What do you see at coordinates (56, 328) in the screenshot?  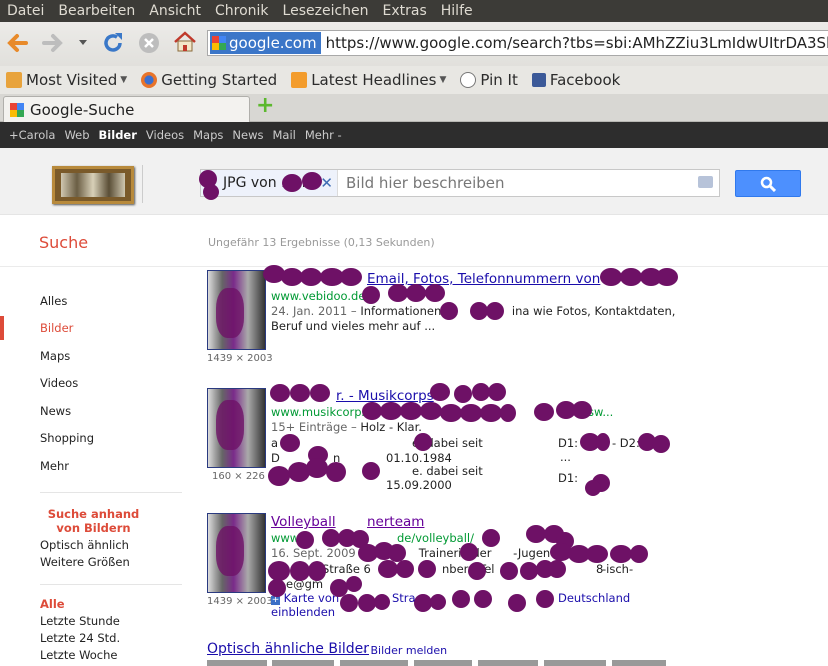 I see `sidebar-item-bilder: Bilder` at bounding box center [56, 328].